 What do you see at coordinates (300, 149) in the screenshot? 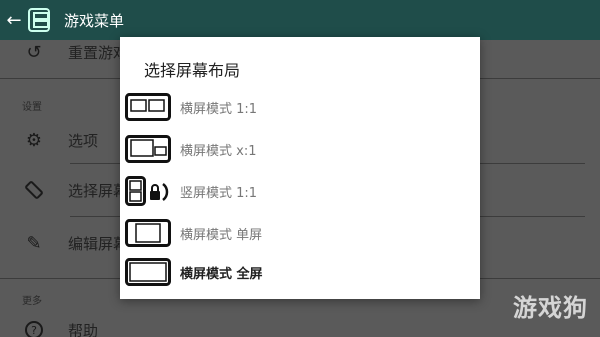
I see `layout-option-landscape-x-1: 横屏模式 x:1` at bounding box center [300, 149].